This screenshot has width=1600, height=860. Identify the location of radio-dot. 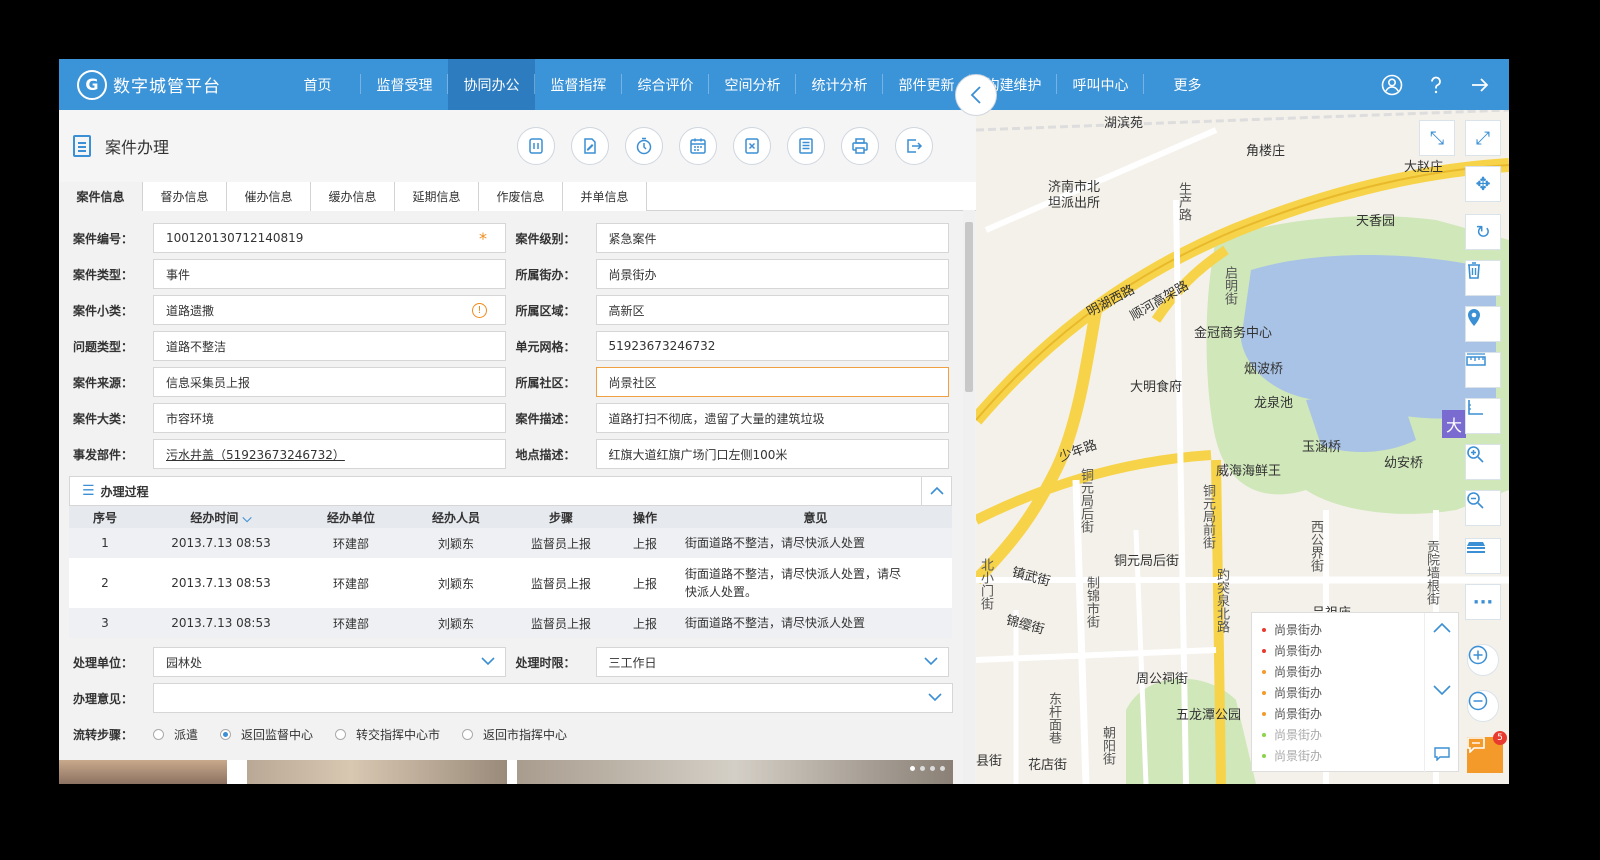
(468, 734).